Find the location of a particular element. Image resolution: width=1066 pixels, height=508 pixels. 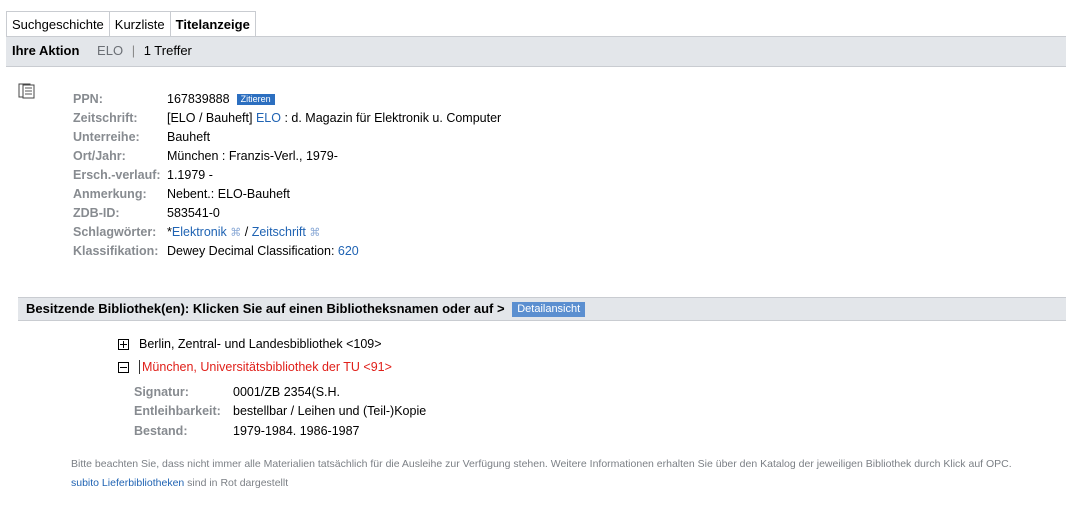

holding-bestand: Bestand: 1979-1984. 1986-1987 is located at coordinates (280, 431).